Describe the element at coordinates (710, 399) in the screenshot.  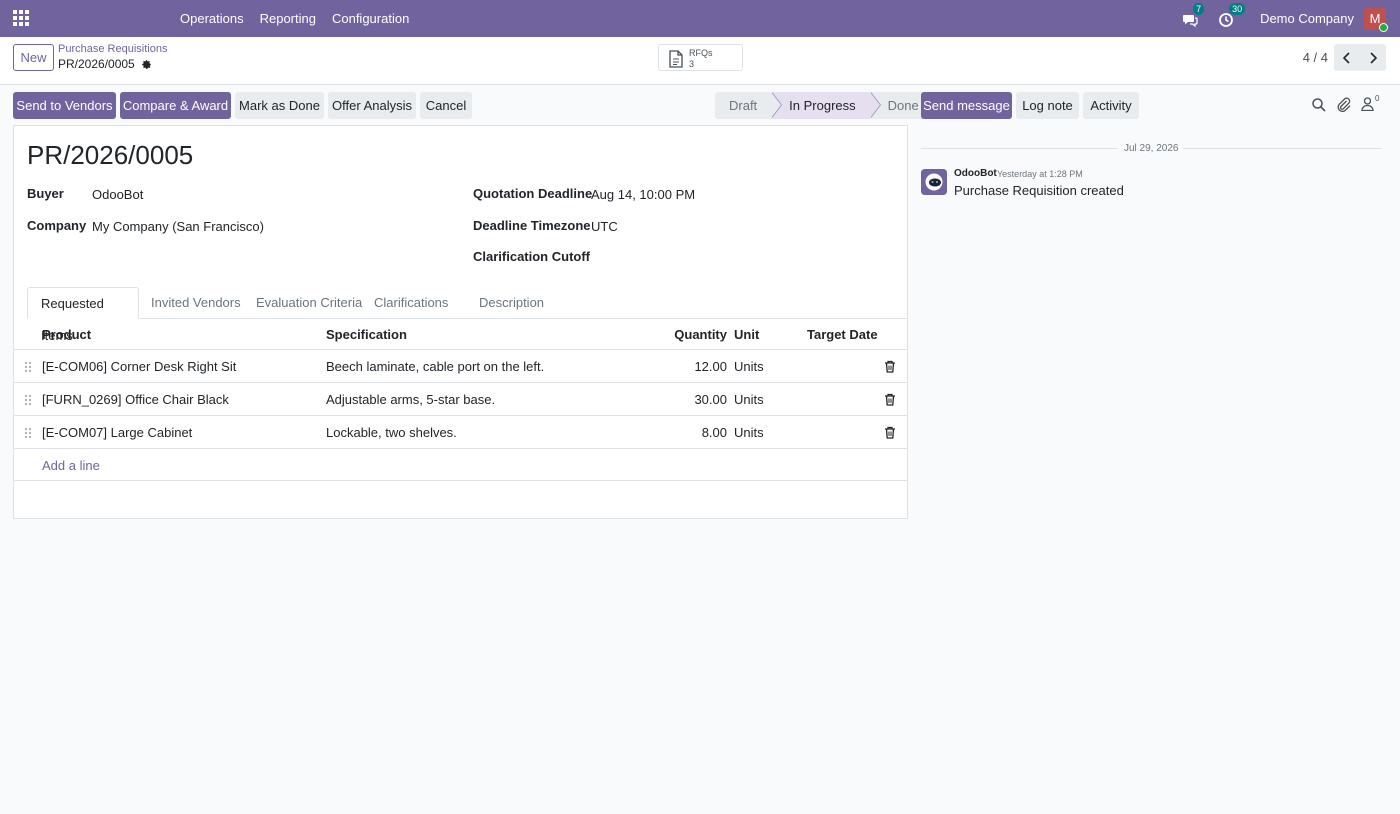
I see `cell-quantity: 30.00` at that location.